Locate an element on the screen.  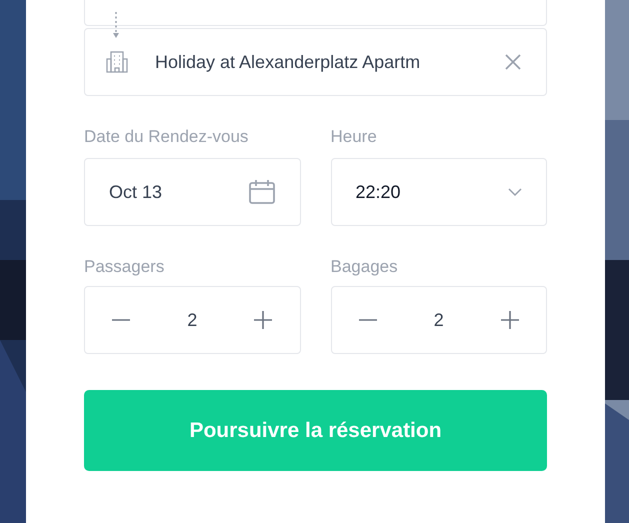
date-label: Date du Rendez-vous is located at coordinates (167, 136).